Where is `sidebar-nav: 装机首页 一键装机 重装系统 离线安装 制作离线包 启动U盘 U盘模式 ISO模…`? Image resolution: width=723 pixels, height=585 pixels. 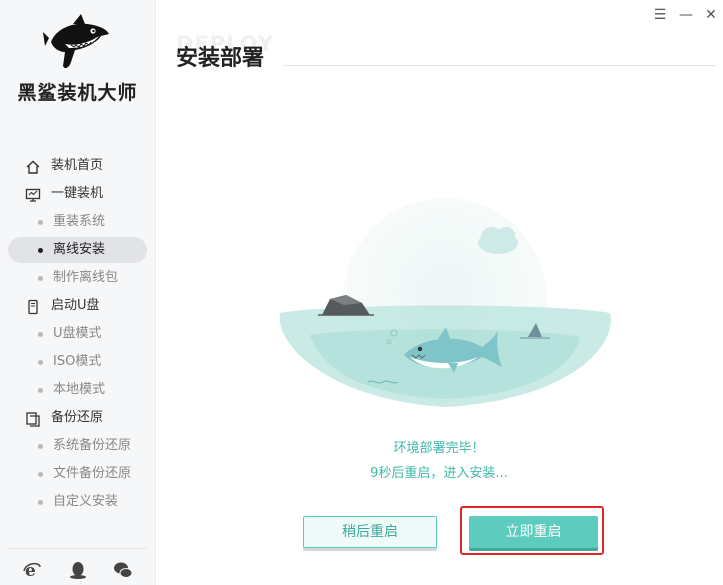 sidebar-nav: 装机首页 一键装机 重装系统 离线安装 制作离线包 启动U盘 U盘模式 ISO模… is located at coordinates (77, 334).